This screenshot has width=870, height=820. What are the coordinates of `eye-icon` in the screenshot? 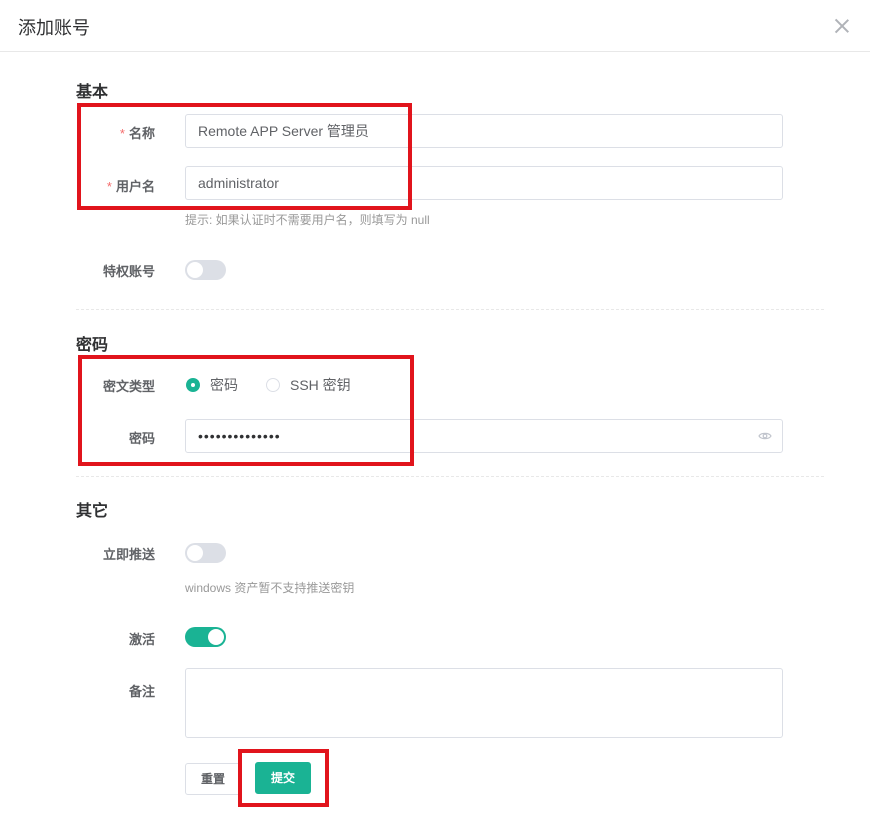 It's located at (765, 436).